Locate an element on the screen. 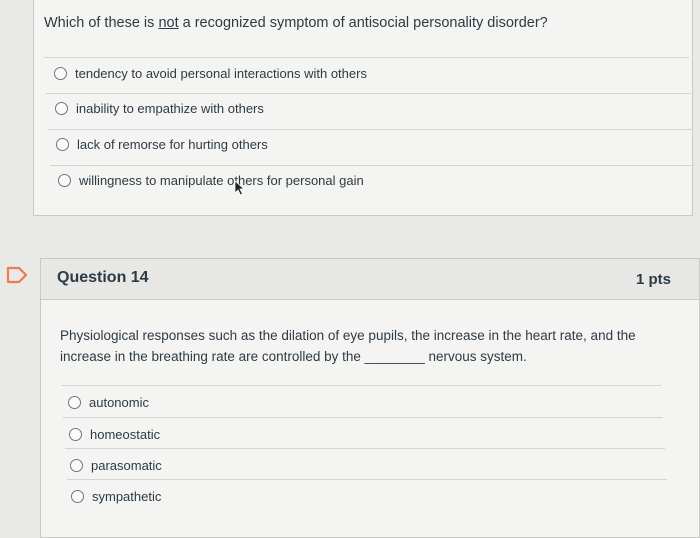 This screenshot has width=700, height=538. question-title: Question 14 is located at coordinates (103, 277).